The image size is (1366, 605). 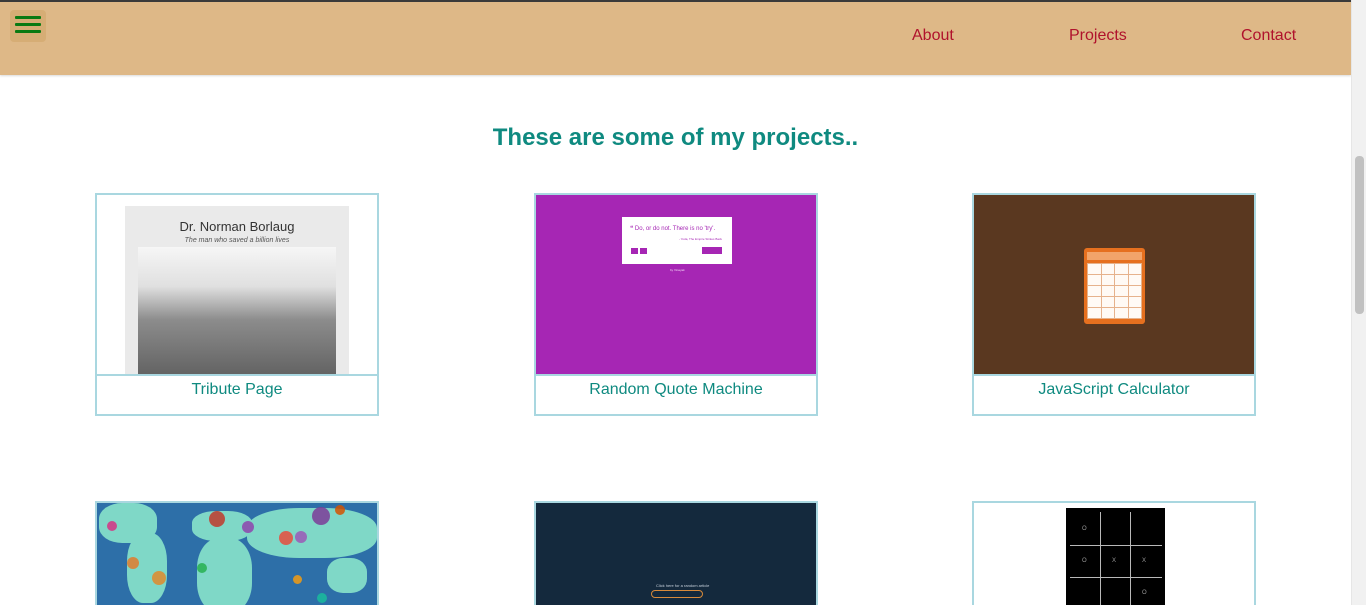 I want to click on project-thumbnail: Click here for a random article, so click(x=676, y=554).